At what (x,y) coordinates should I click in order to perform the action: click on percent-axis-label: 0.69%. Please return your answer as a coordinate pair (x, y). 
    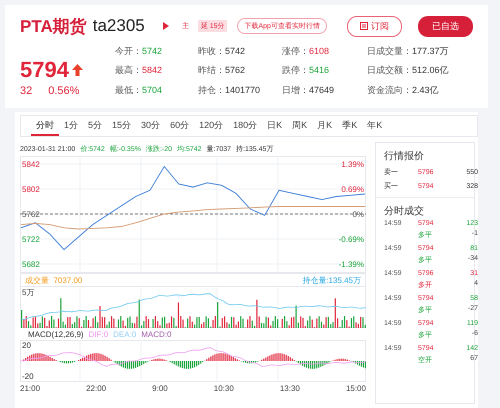
    Looking at the image, I should click on (352, 189).